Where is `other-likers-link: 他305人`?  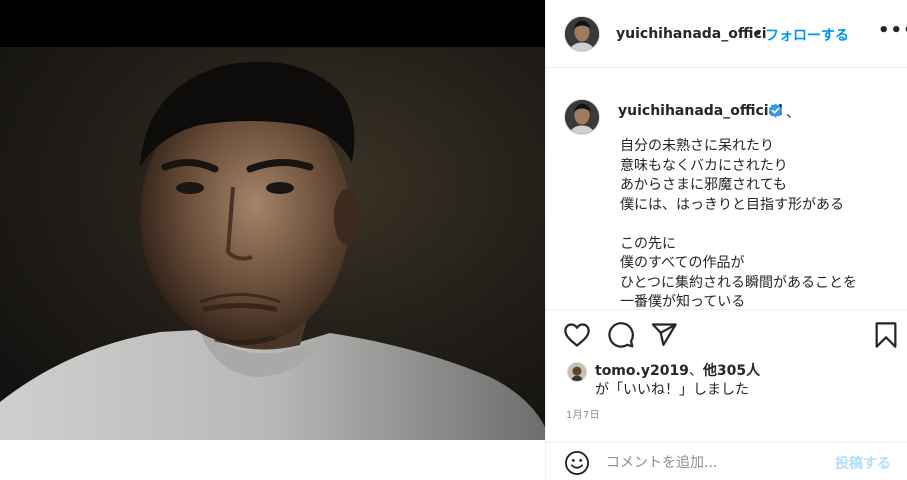
other-likers-link: 他305人 is located at coordinates (731, 371).